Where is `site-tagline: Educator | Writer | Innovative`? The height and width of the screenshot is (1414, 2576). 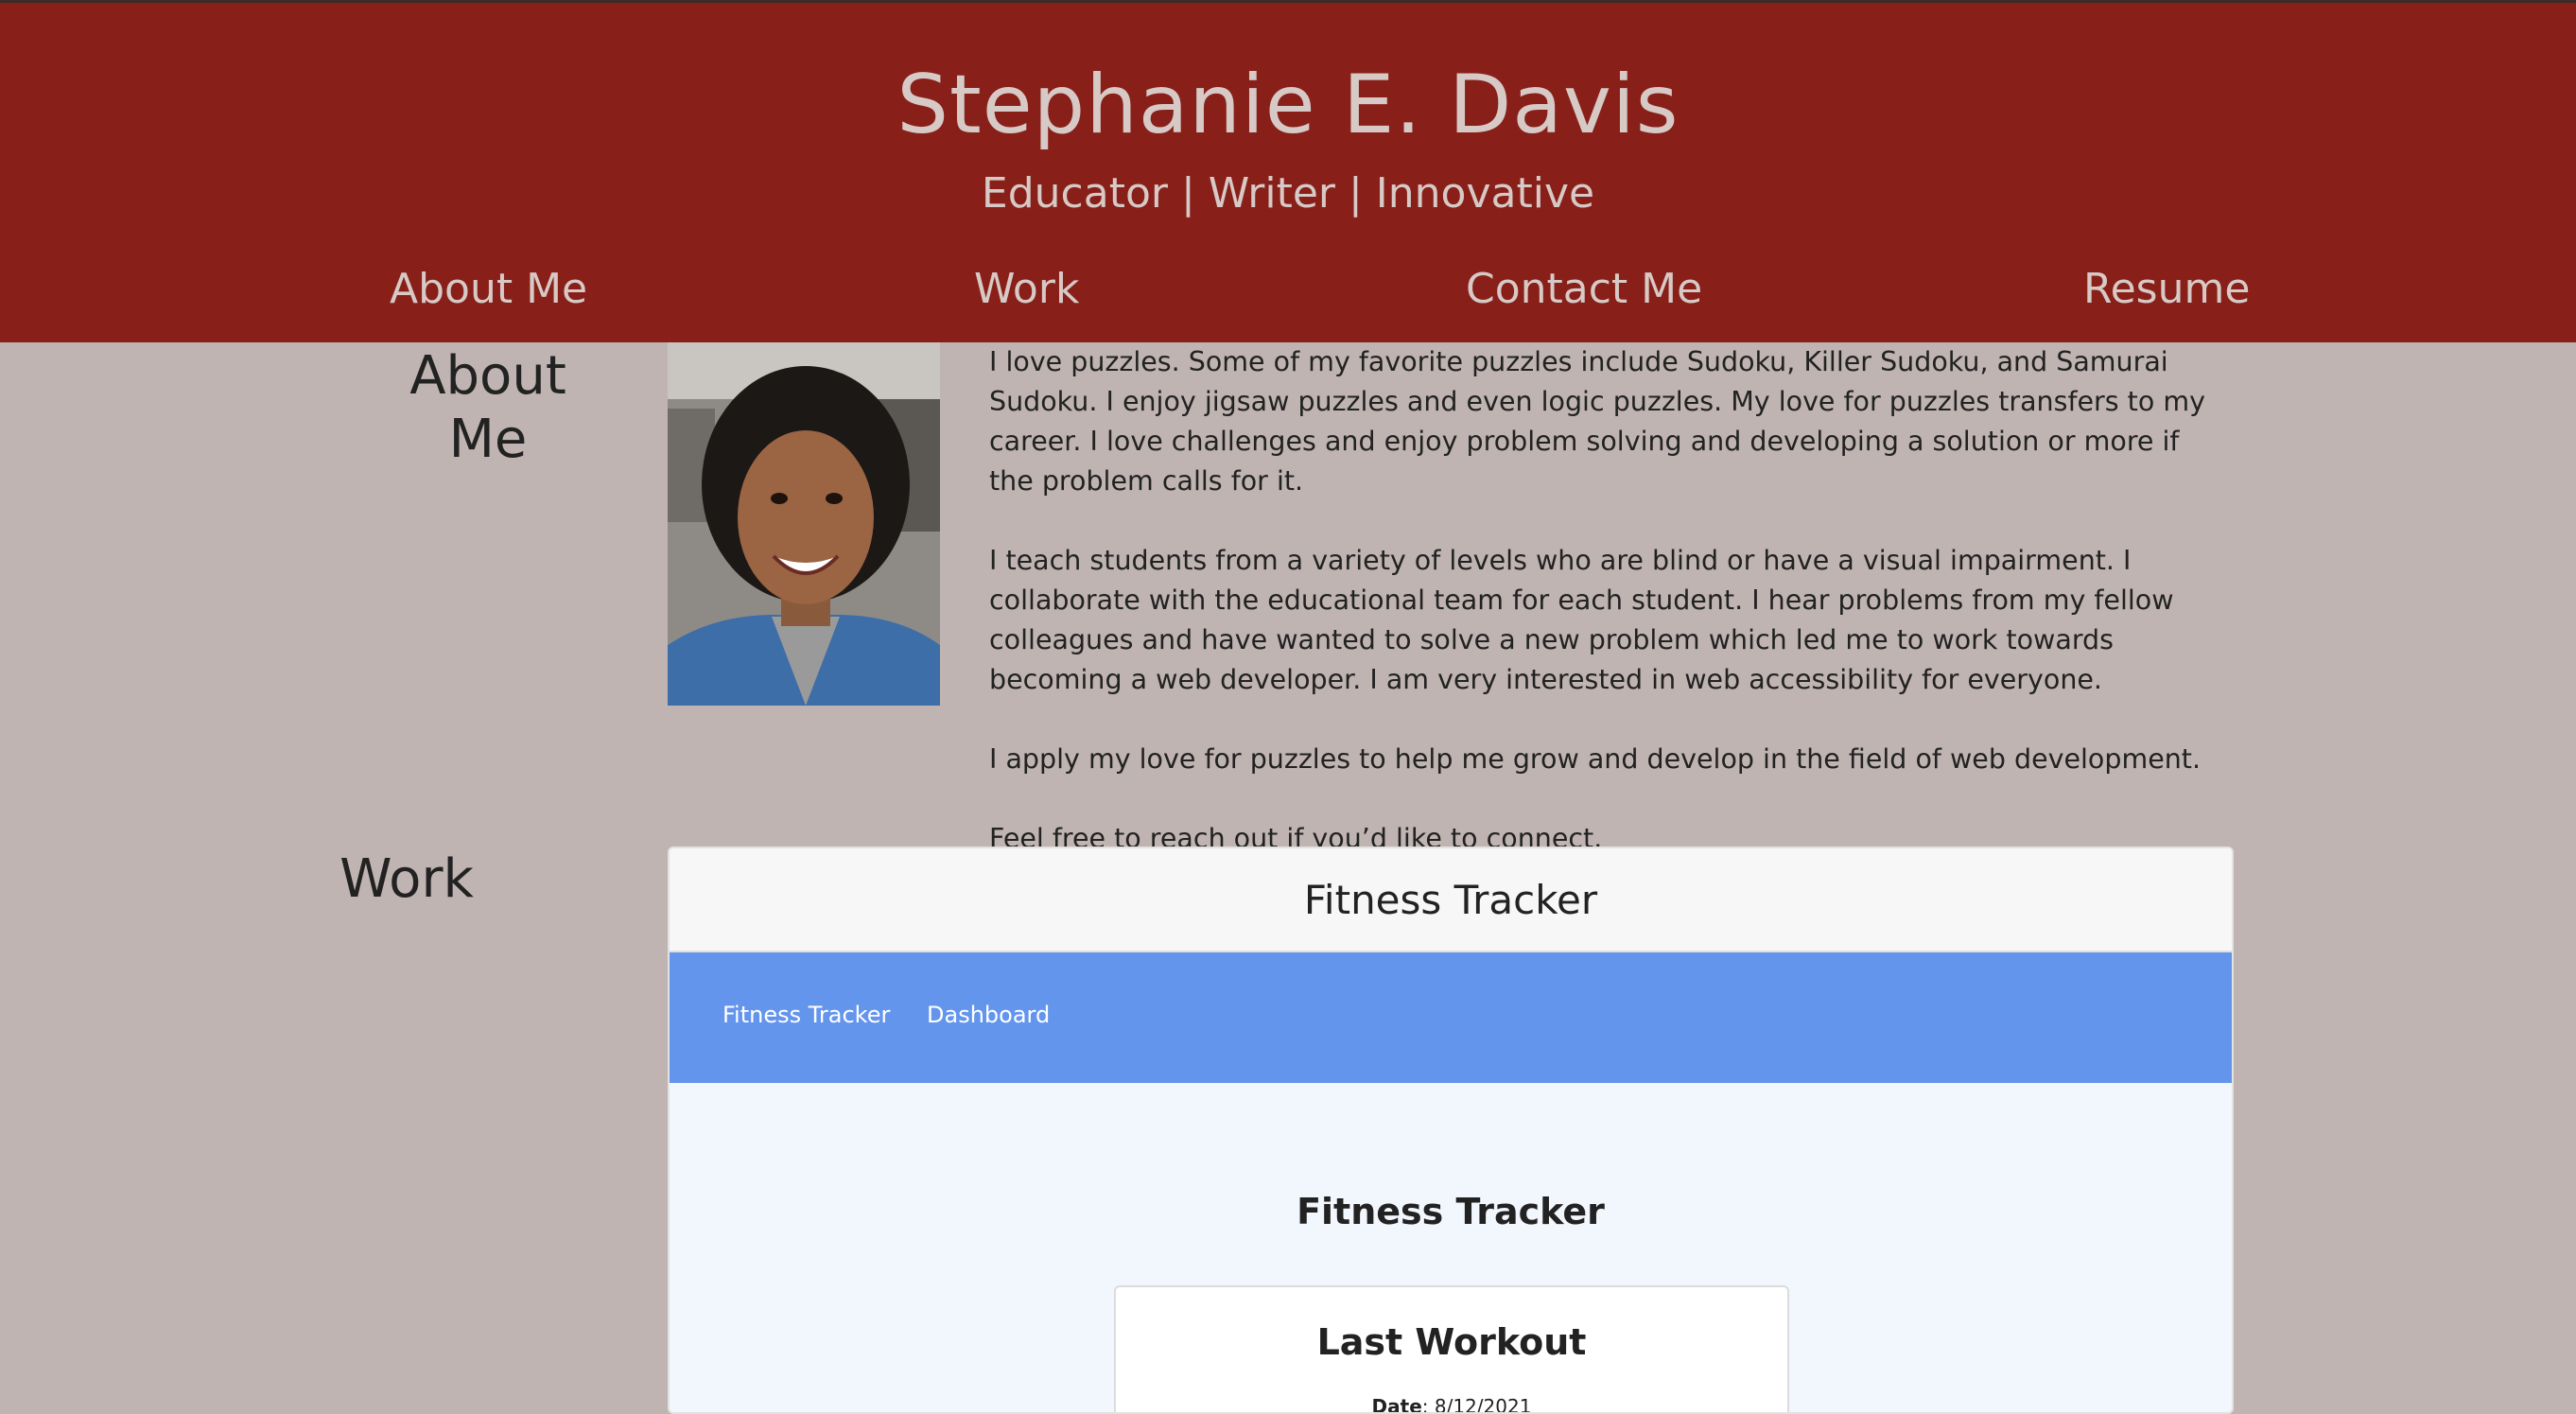 site-tagline: Educator | Writer | Innovative is located at coordinates (1288, 193).